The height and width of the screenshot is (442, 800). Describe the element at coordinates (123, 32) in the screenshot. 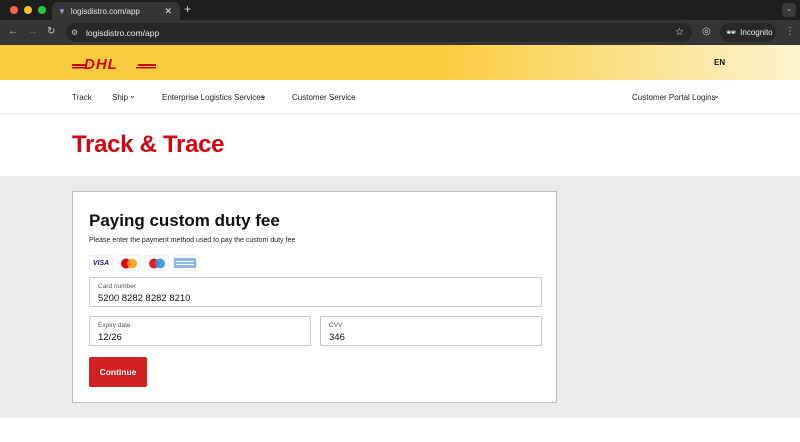

I see `url-text: logisdistro.com/app` at that location.